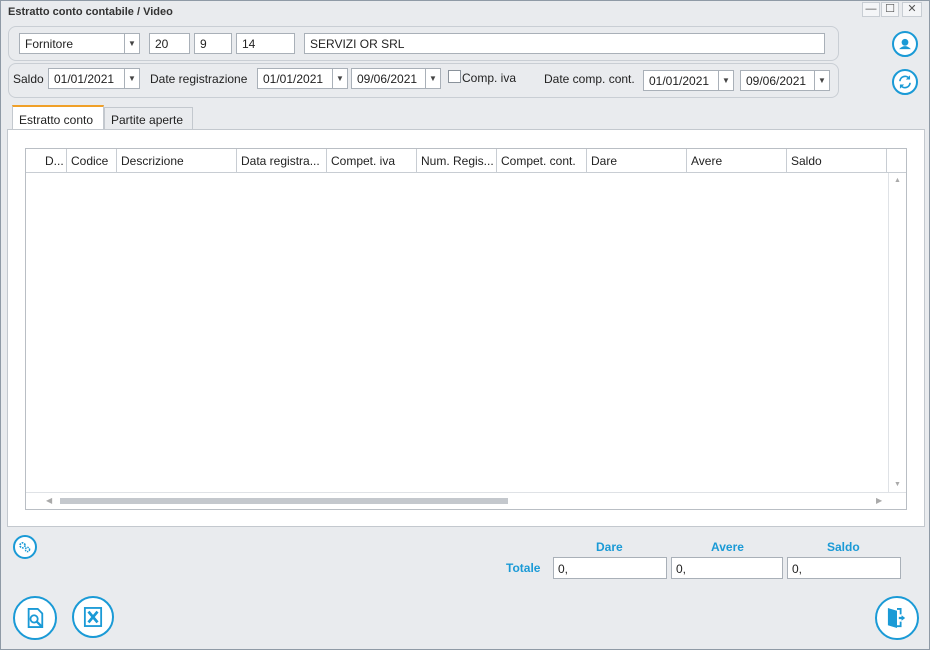 Image resolution: width=930 pixels, height=650 pixels. I want to click on excel-icon, so click(93, 617).